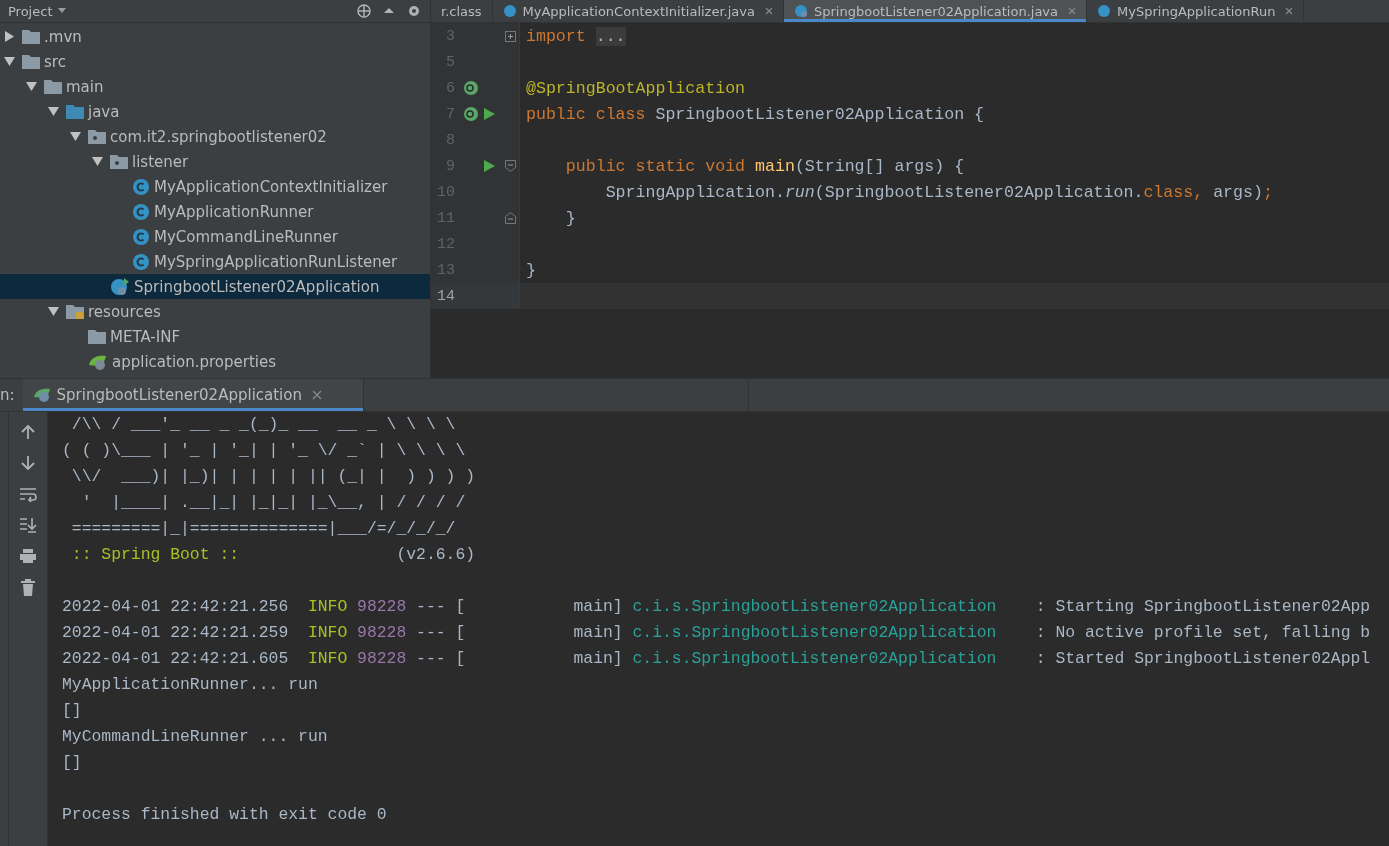 The width and height of the screenshot is (1389, 846). Describe the element at coordinates (935, 11) in the screenshot. I see `editor-tab: SpringbootListener02Application.java` at that location.